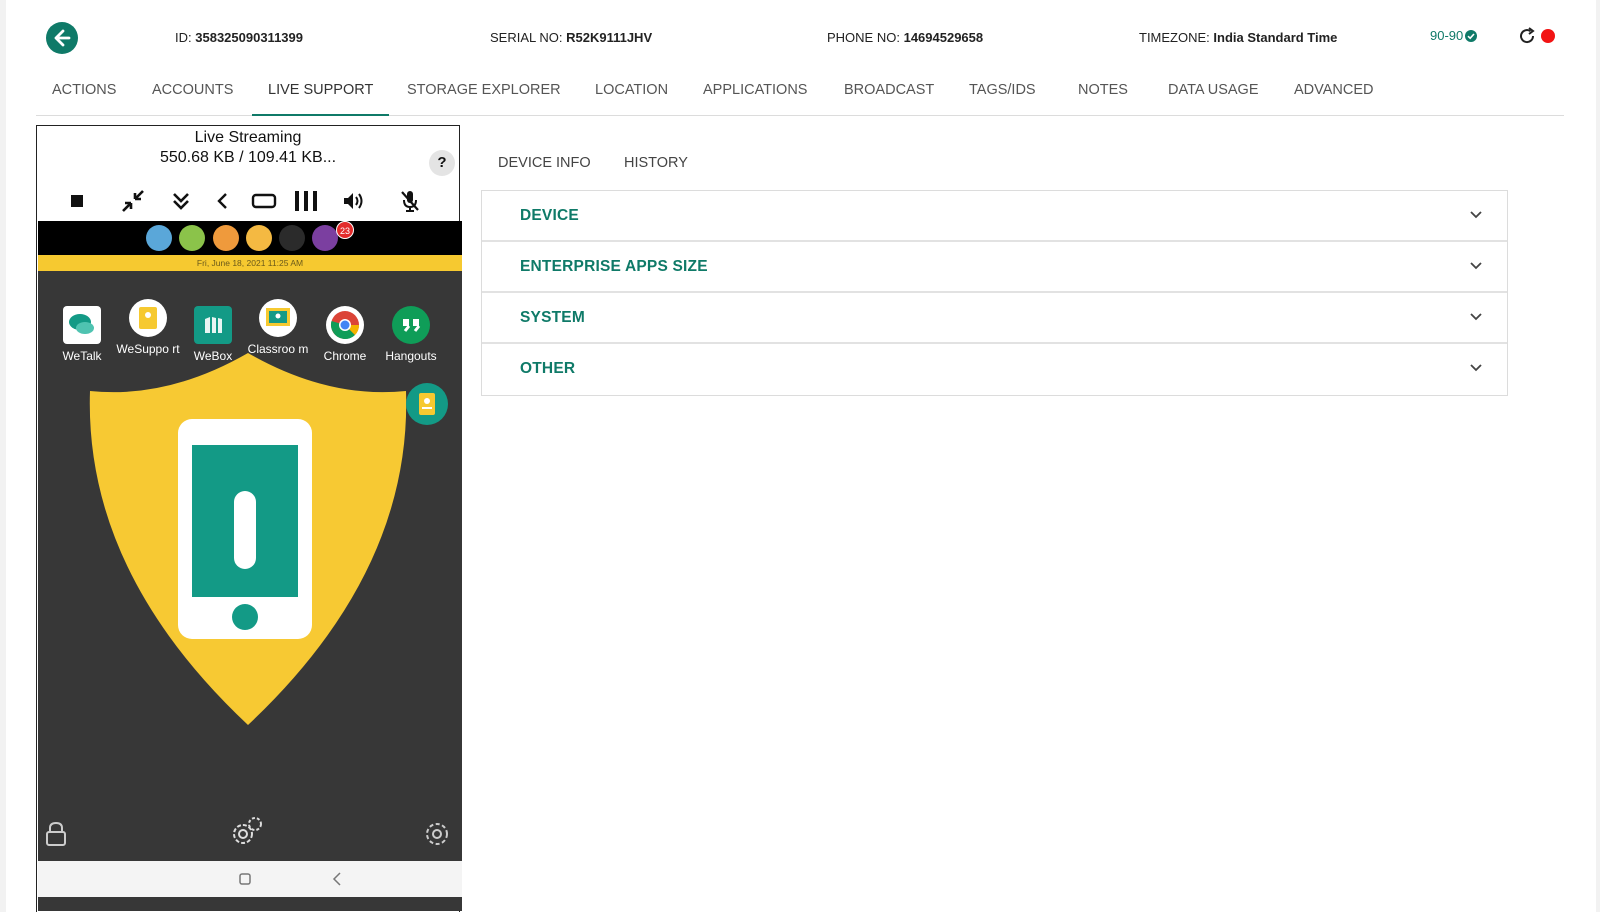  Describe the element at coordinates (905, 37) in the screenshot. I see `phone-number: PHONE NO: 14694529658` at that location.